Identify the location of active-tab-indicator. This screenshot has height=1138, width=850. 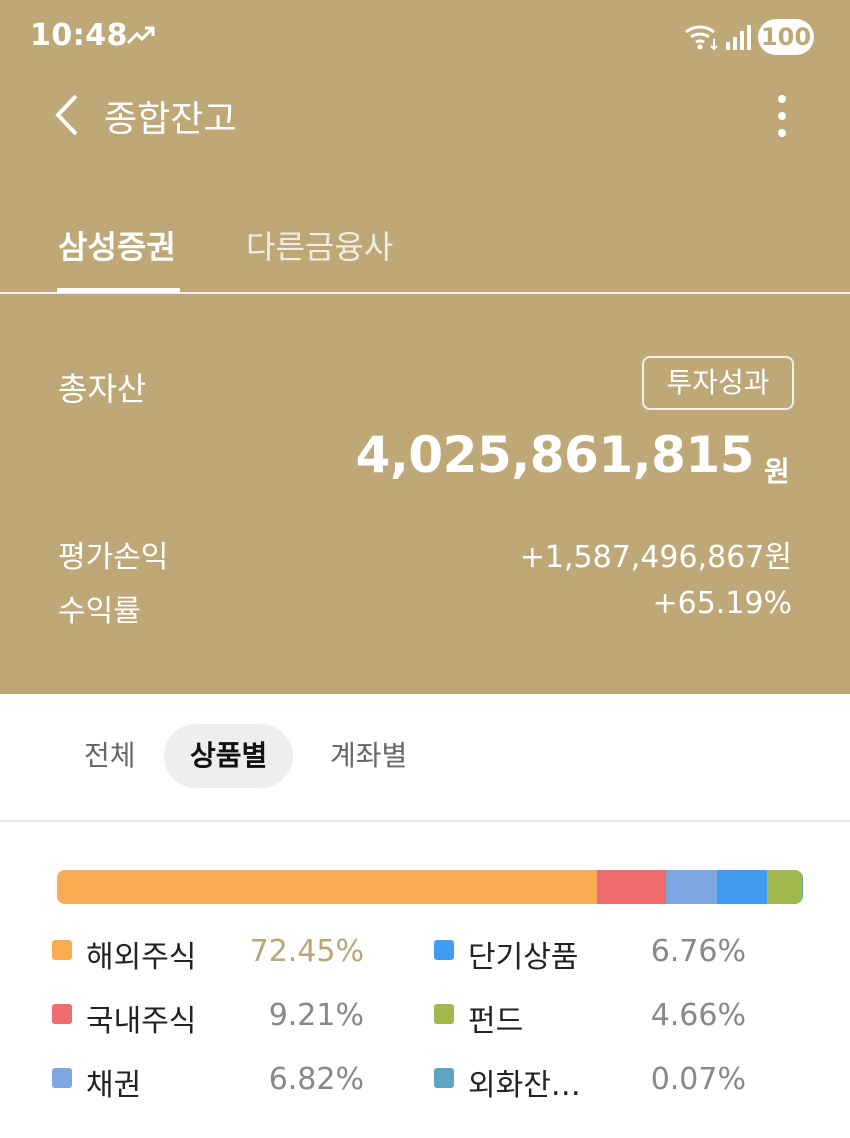
(118, 290).